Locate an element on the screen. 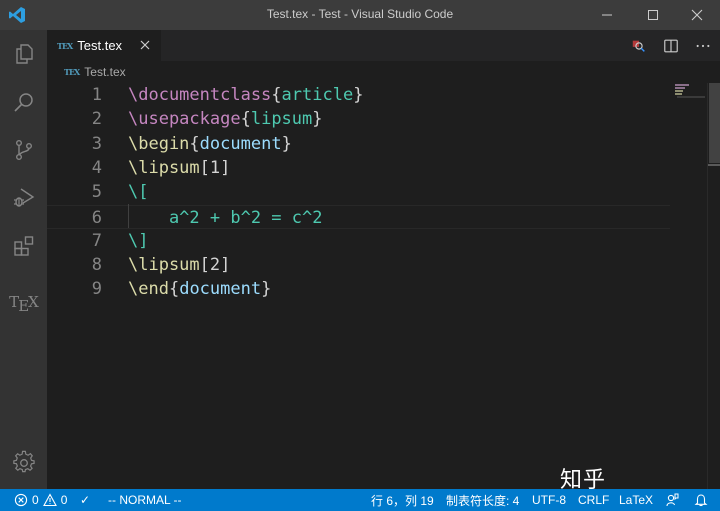 The image size is (720, 511). line-content: \end{document} is located at coordinates (199, 289).